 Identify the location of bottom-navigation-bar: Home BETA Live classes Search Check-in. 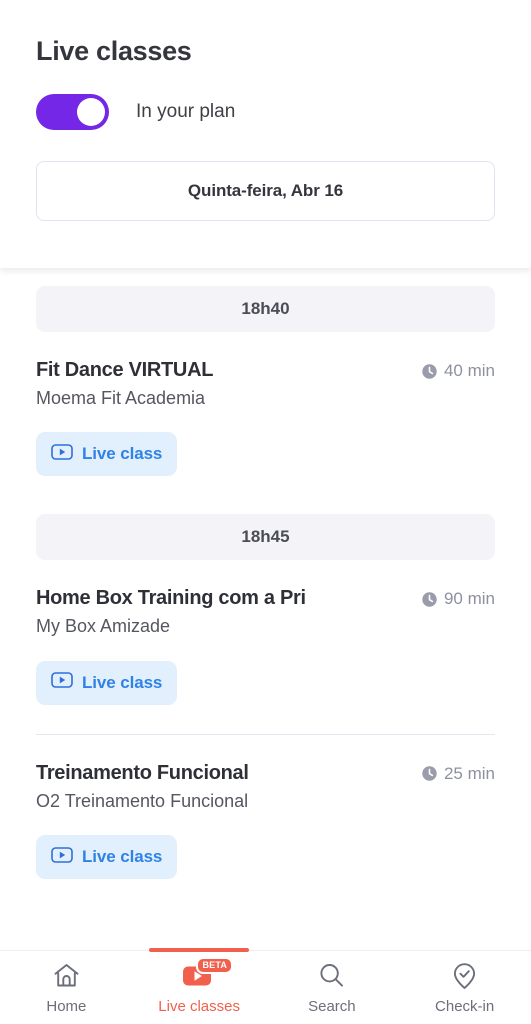
(265, 986).